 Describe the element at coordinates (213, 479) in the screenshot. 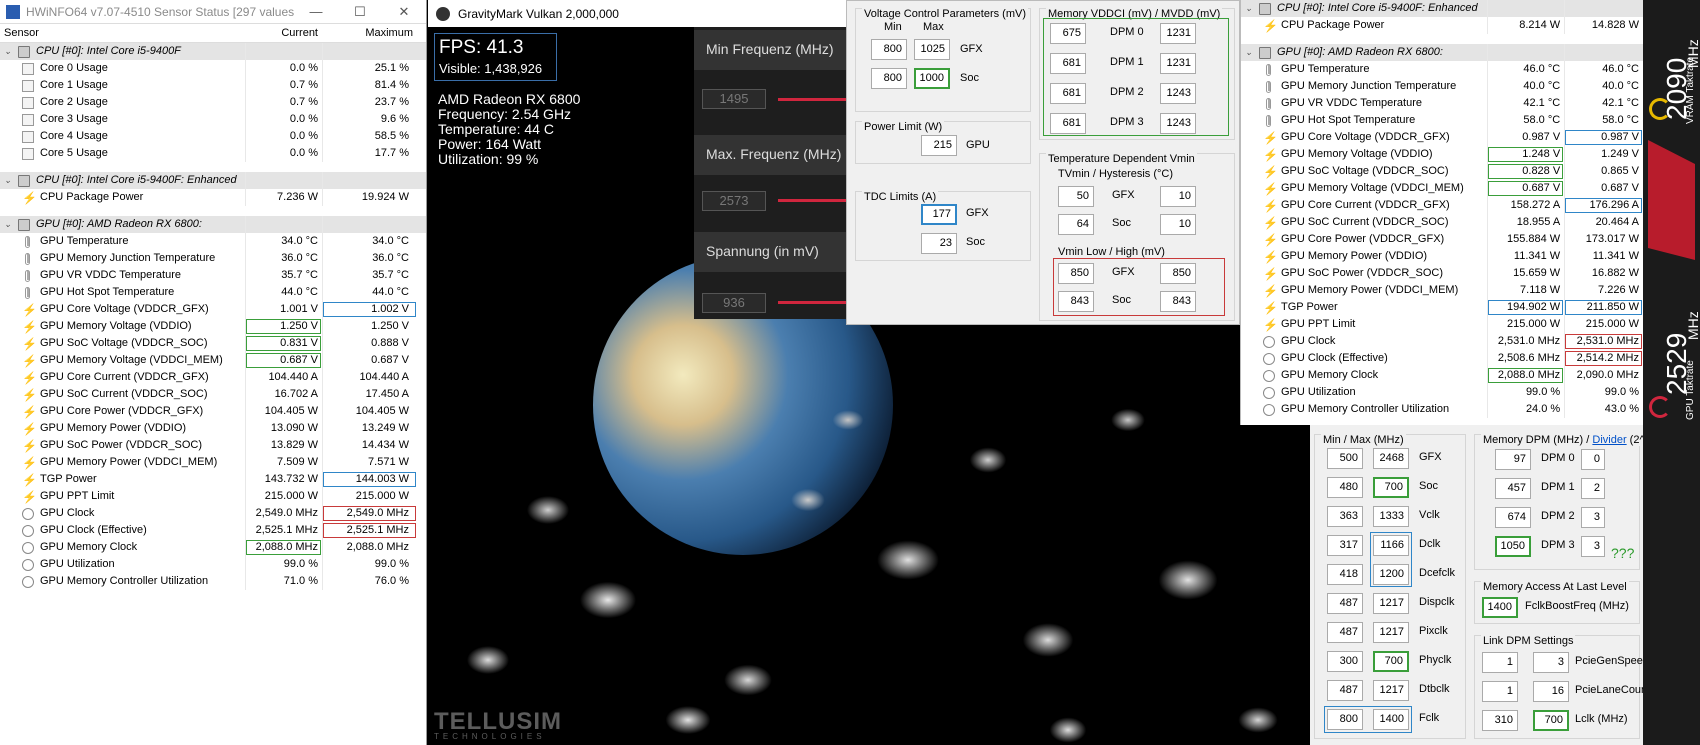

I see `sensor-row: ⚡ TGP Power 143.732 W 144.003 W` at that location.